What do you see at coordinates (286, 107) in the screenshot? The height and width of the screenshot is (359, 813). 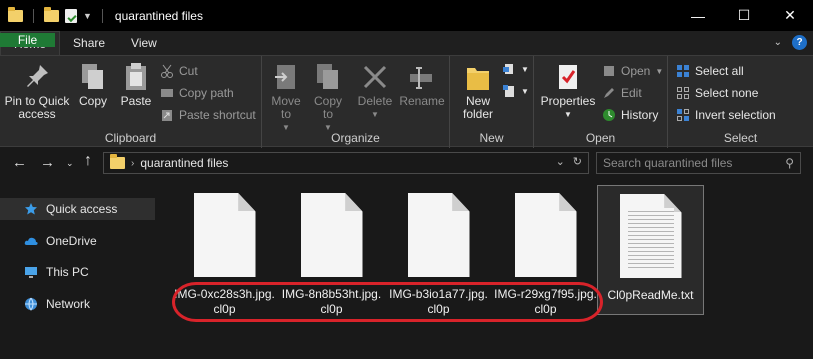 I see `move-to-label: Move to` at bounding box center [286, 107].